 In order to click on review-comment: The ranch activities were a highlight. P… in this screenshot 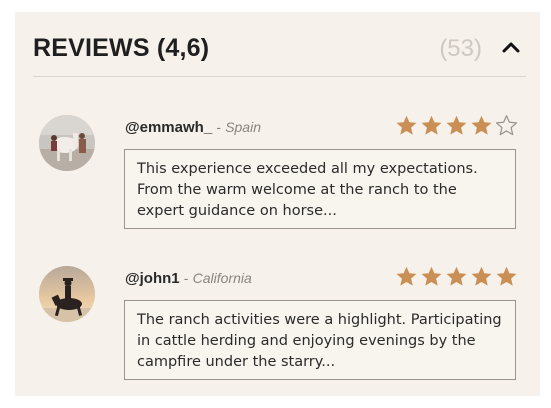, I will do `click(320, 340)`.